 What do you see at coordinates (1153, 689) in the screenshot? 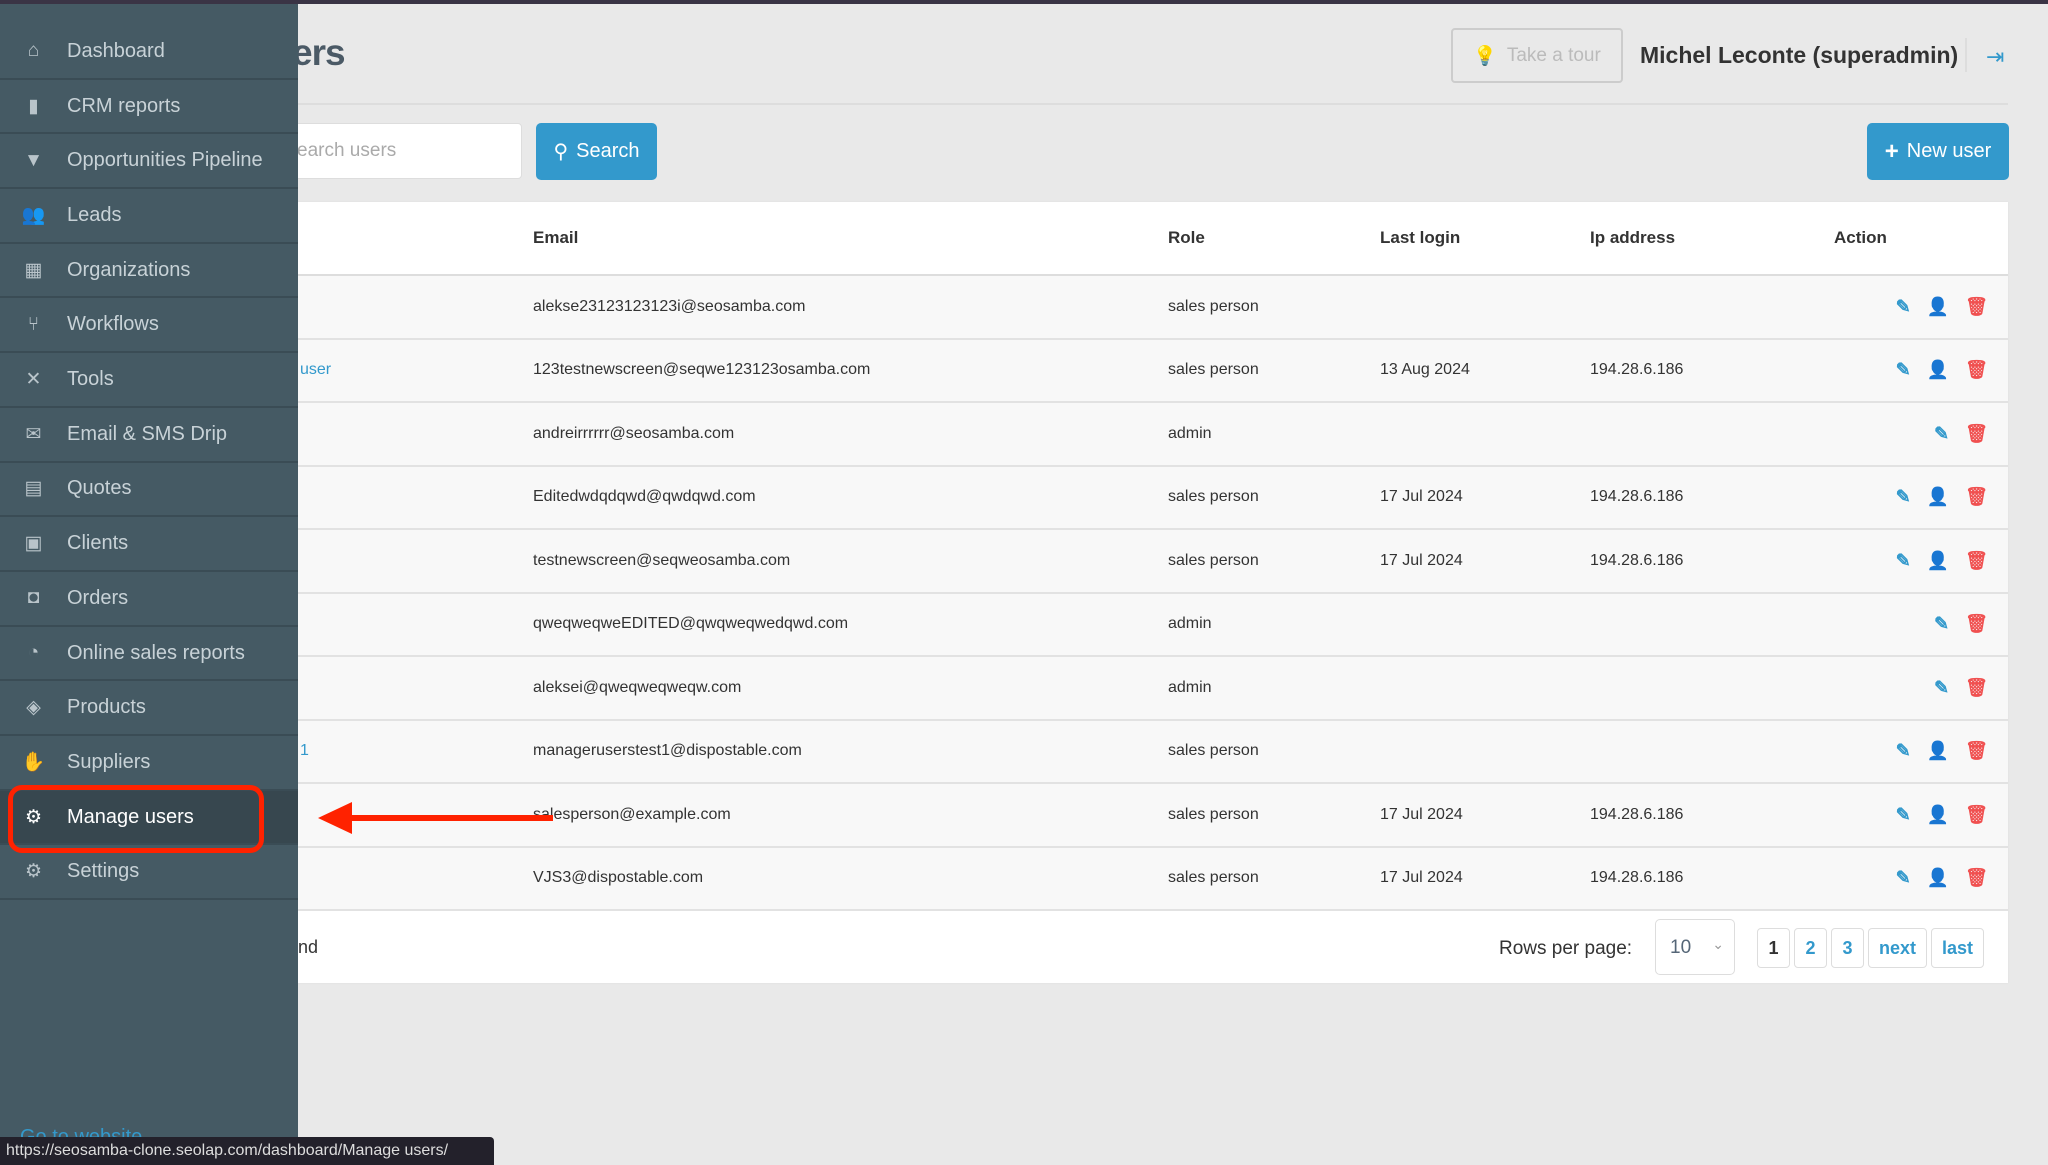
I see `table-row: aleksei@qweqweqweqw.com admin ✎ 🗑` at bounding box center [1153, 689].